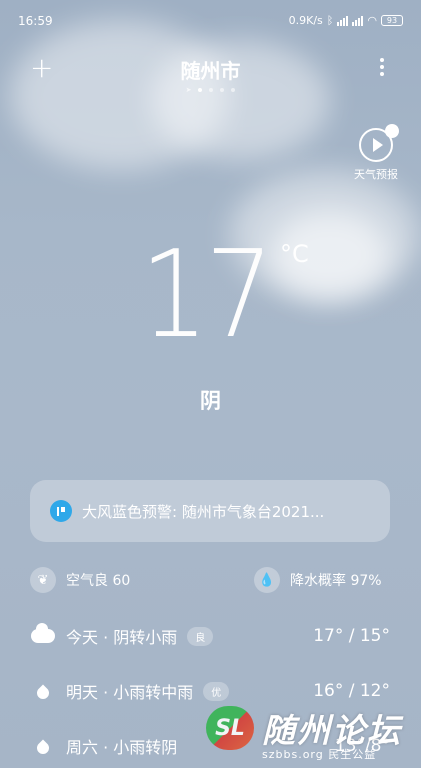 The image size is (421, 768). Describe the element at coordinates (210, 71) in the screenshot. I see `city-title: 随州市` at that location.